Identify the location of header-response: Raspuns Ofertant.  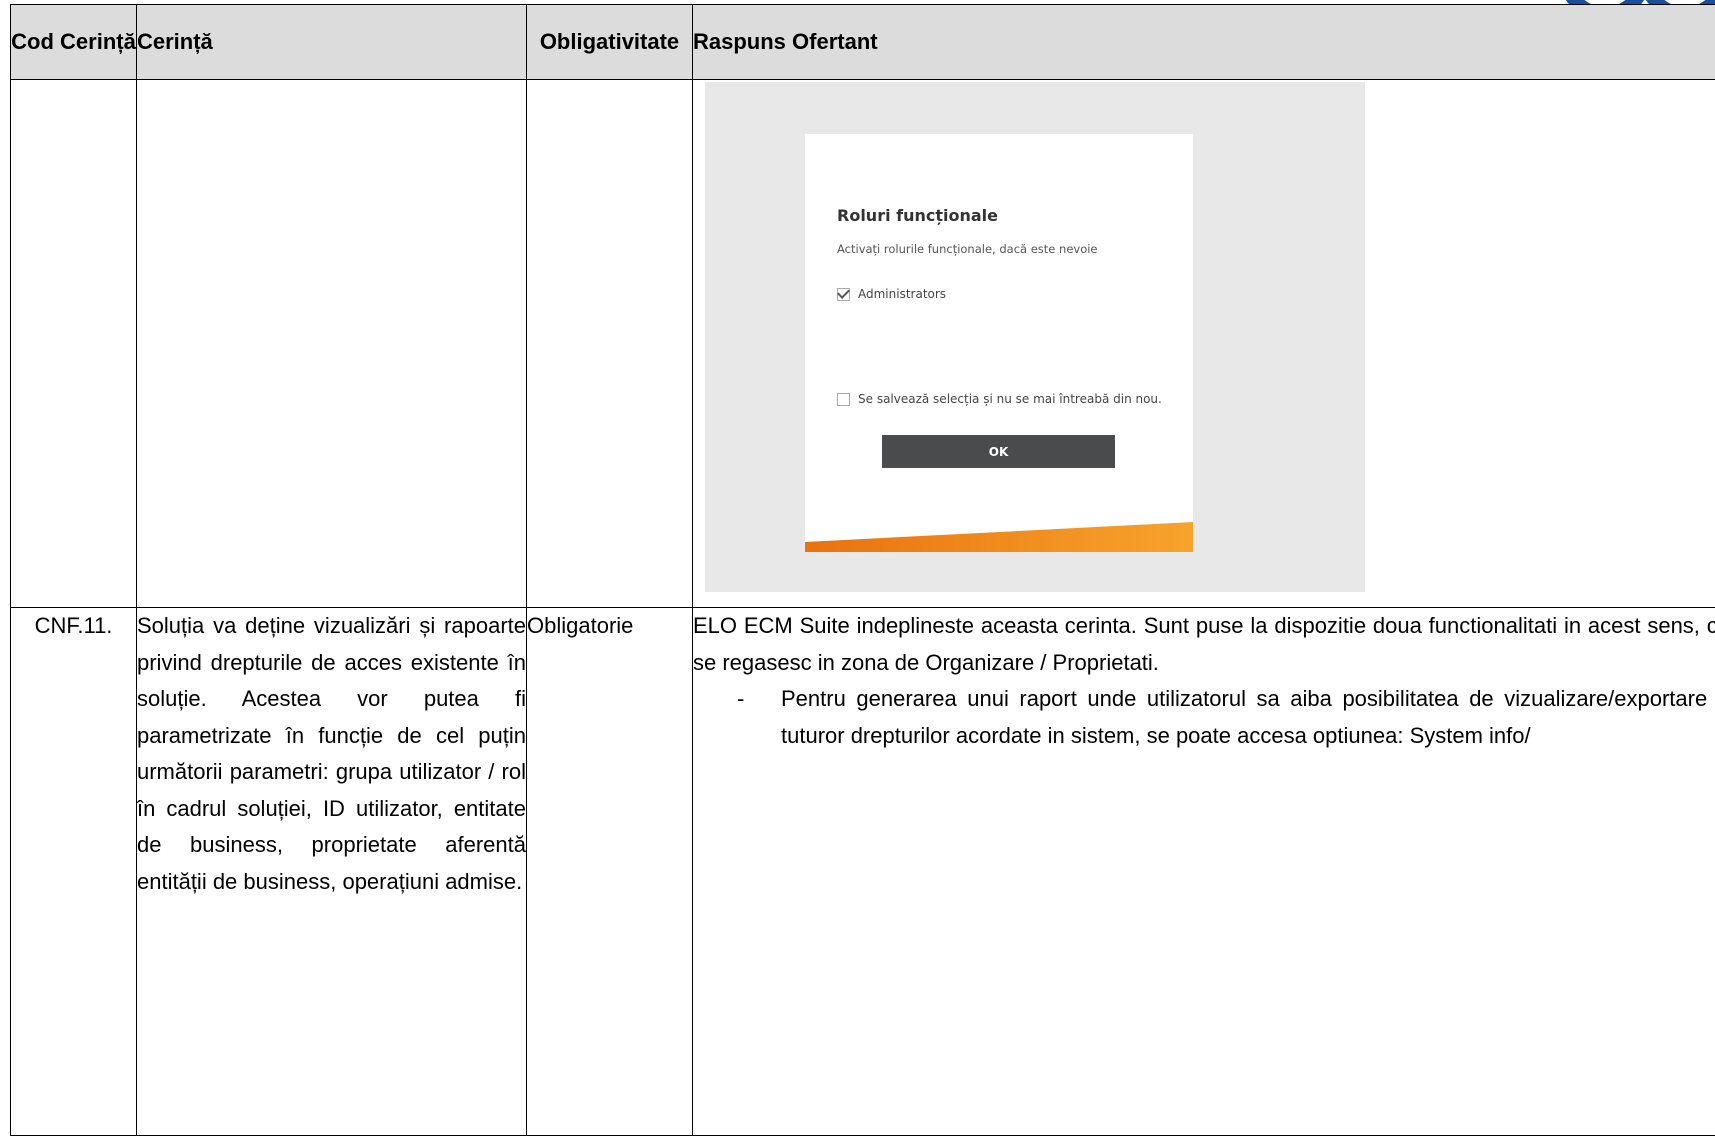
(1203, 42).